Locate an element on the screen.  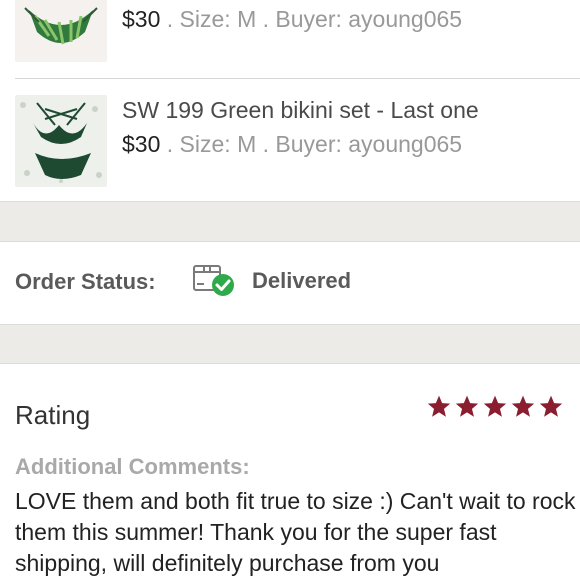
box-check-icon is located at coordinates (214, 281).